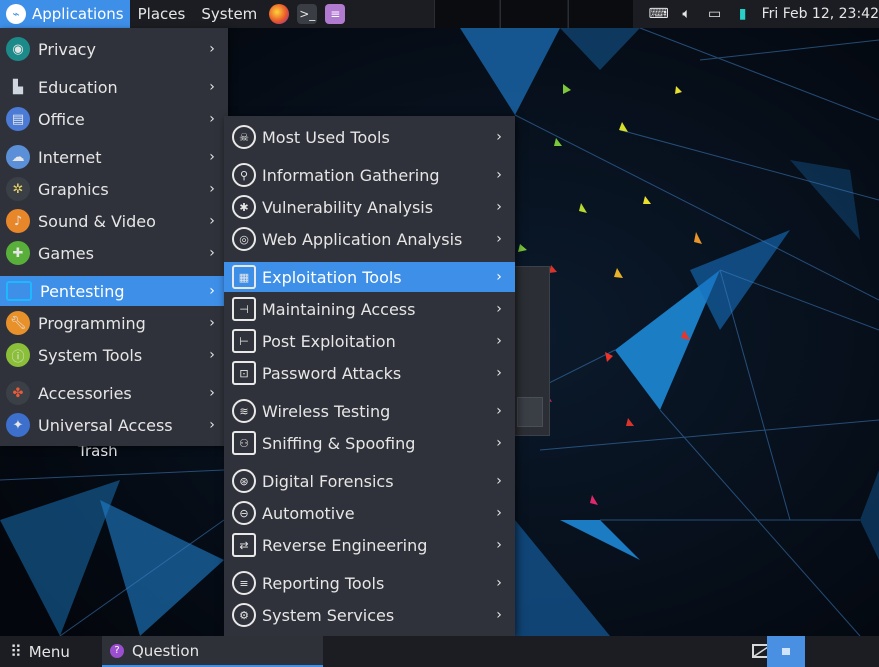 This screenshot has width=879, height=667. I want to click on submenu-item-automotive: ⊖ Automotive ›, so click(369, 513).